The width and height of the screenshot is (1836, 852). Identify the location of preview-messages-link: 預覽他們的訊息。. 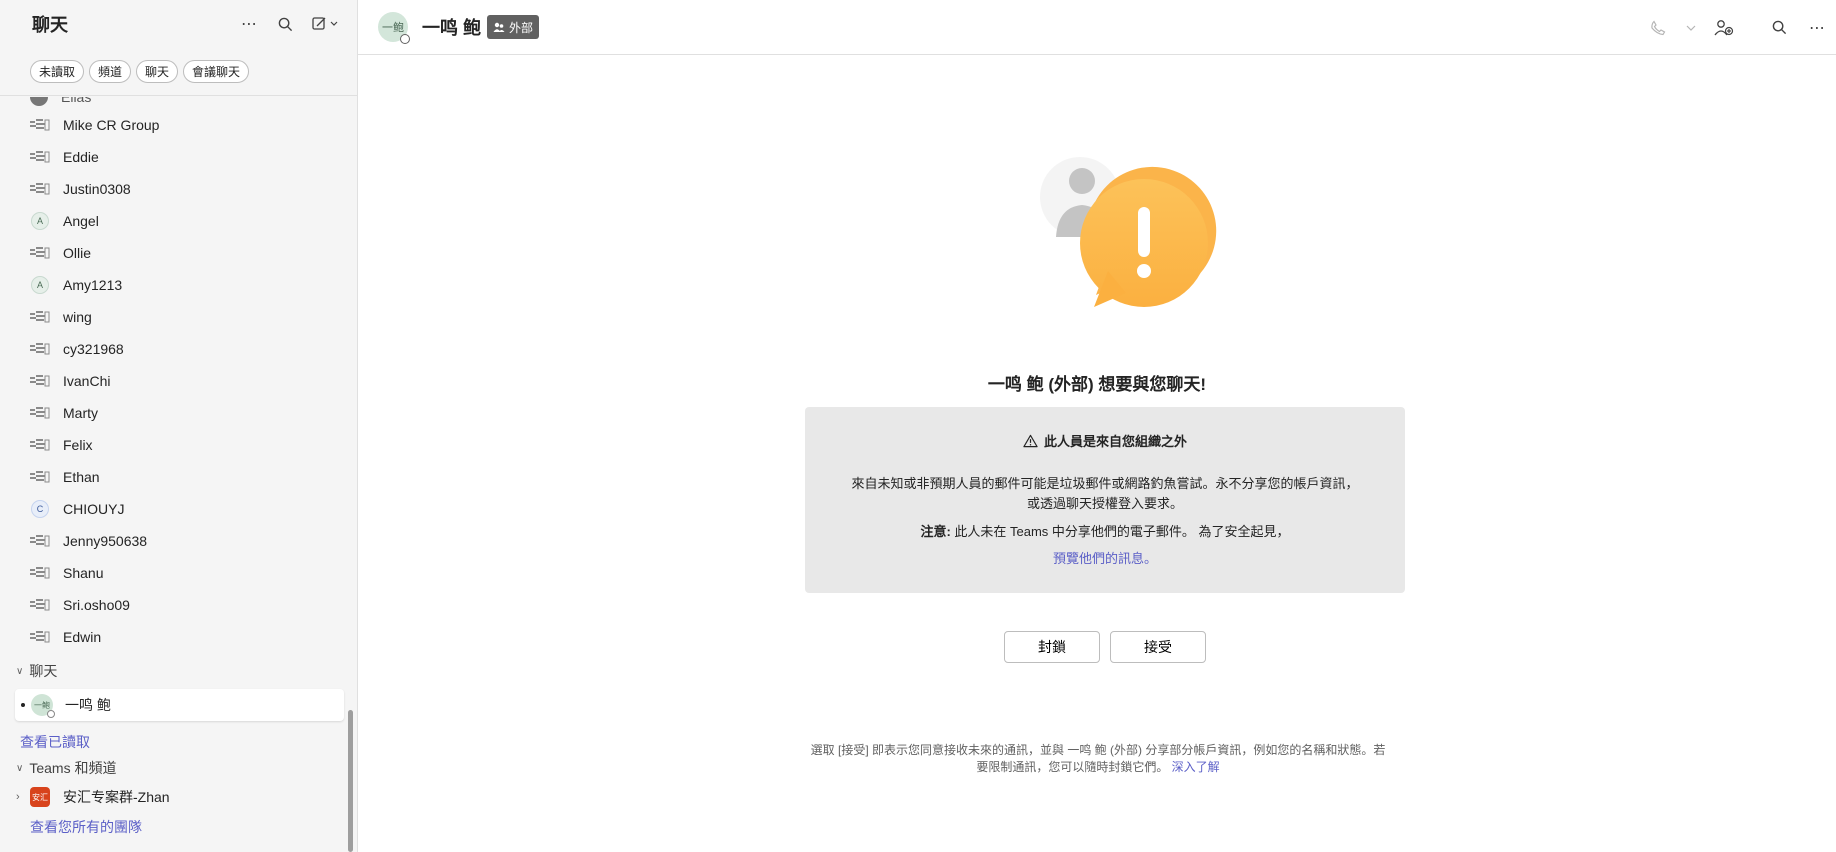
(1105, 557).